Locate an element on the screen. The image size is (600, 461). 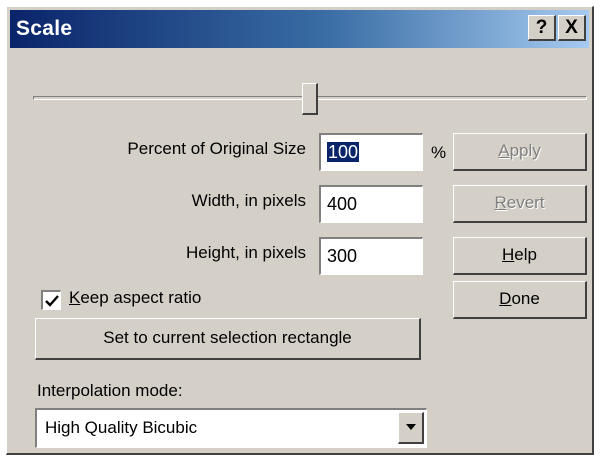
keep-aspect-mnemonic: K is located at coordinates (75, 297).